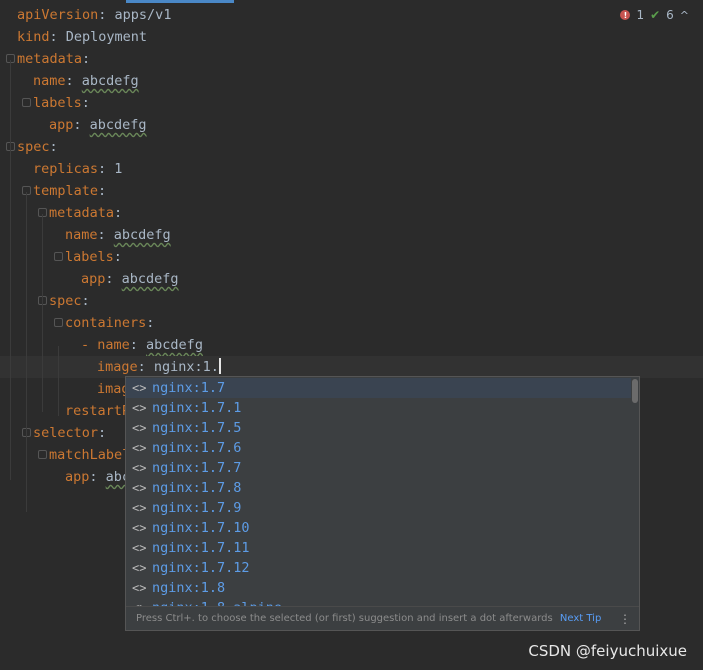 The height and width of the screenshot is (670, 703). I want to click on next-tip-link: Next Tip, so click(580, 618).